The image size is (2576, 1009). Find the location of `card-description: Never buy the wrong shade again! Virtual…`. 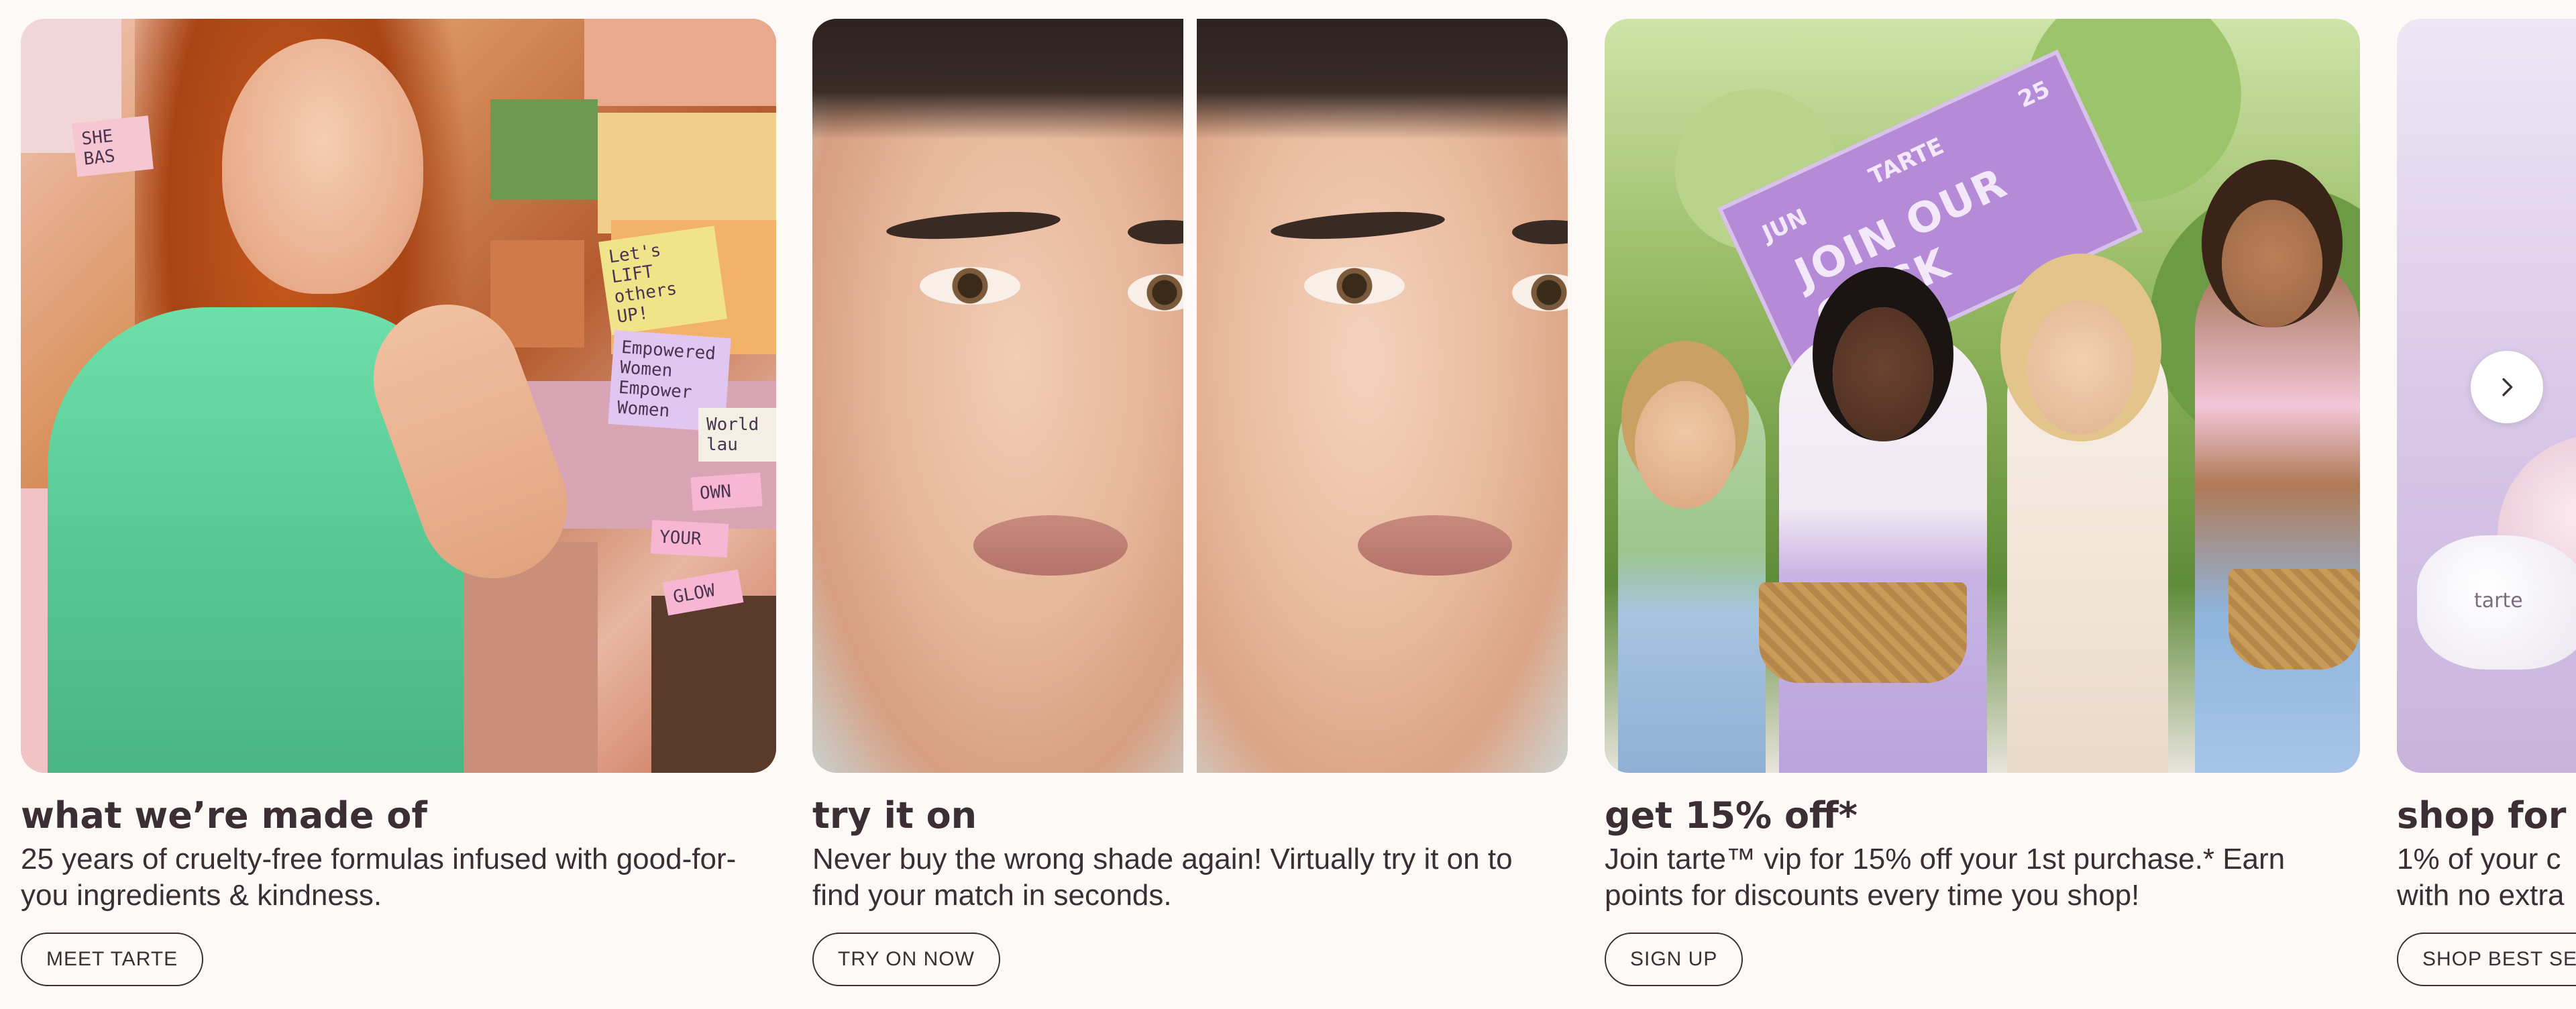

card-description: Never buy the wrong shade again! Virtual… is located at coordinates (1162, 878).